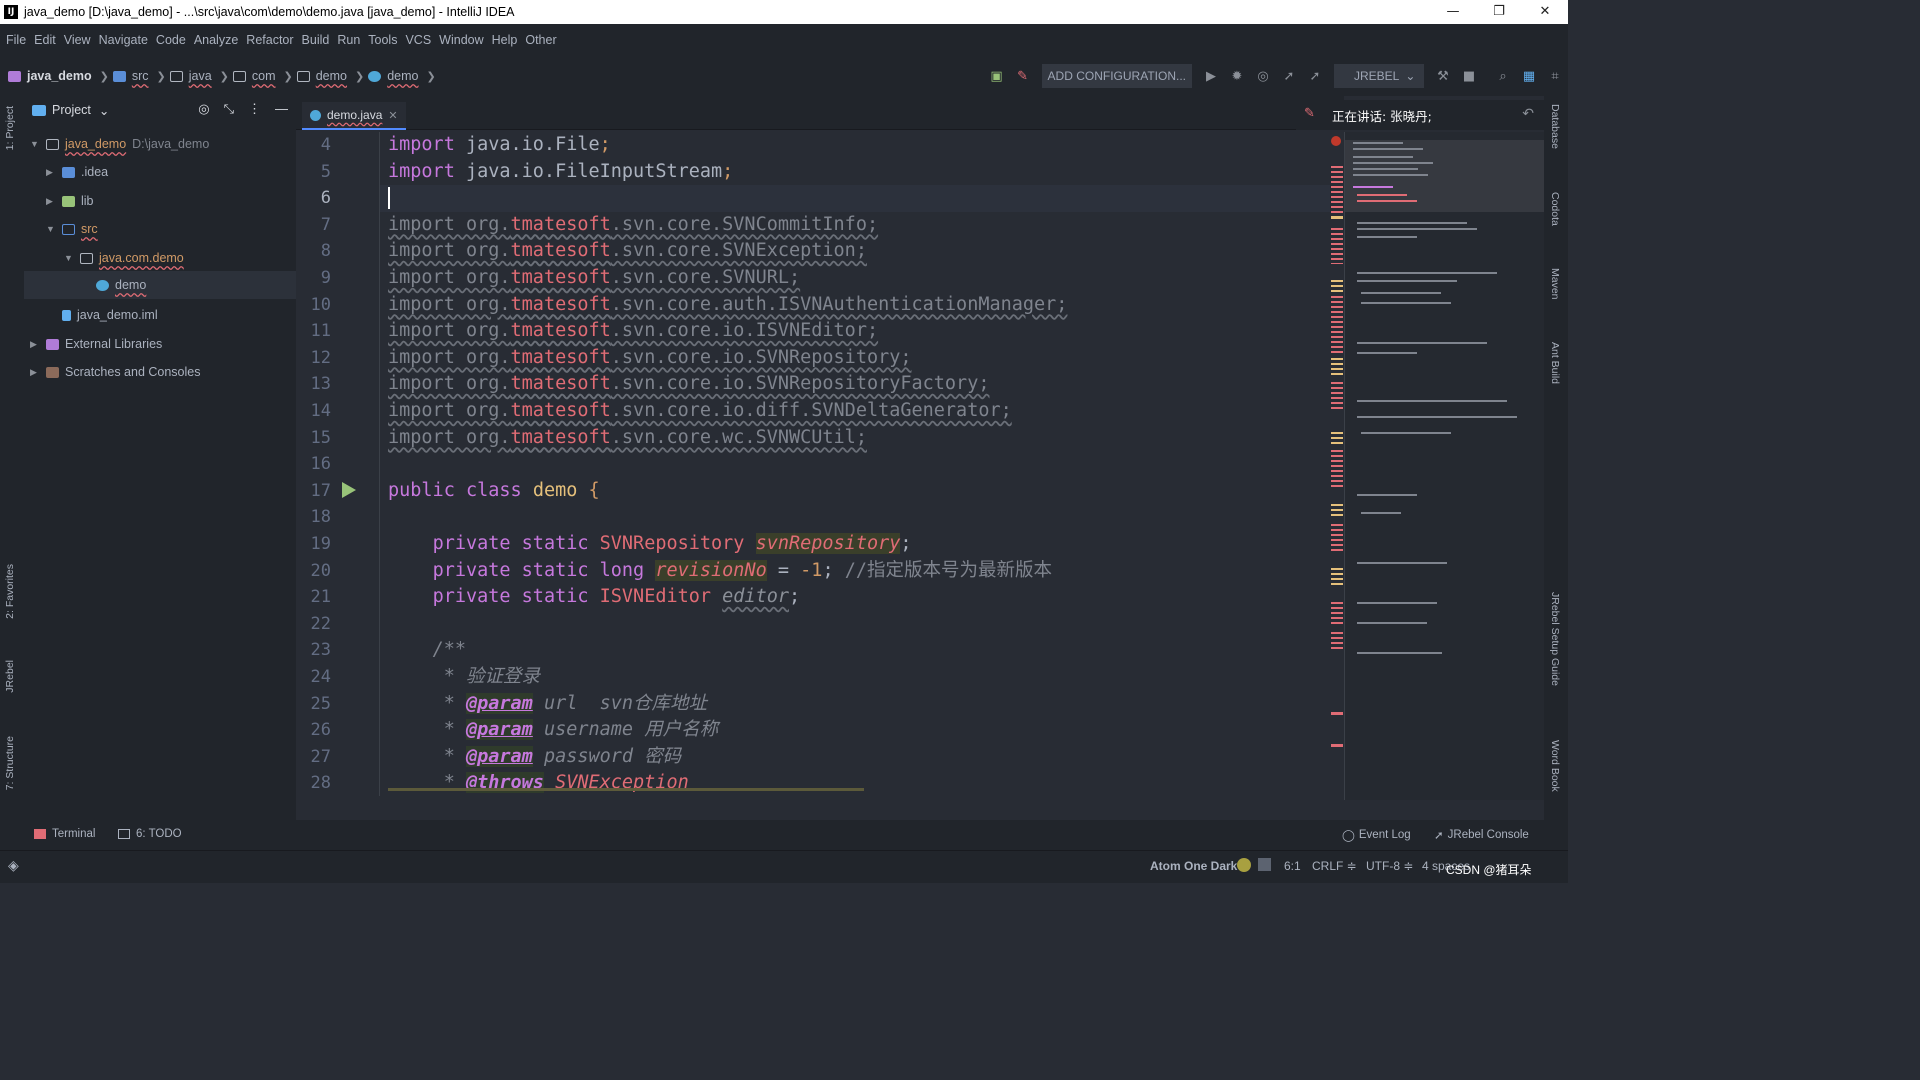 The height and width of the screenshot is (1080, 1920). I want to click on tree-item-idea: ▶ .idea, so click(77, 172).